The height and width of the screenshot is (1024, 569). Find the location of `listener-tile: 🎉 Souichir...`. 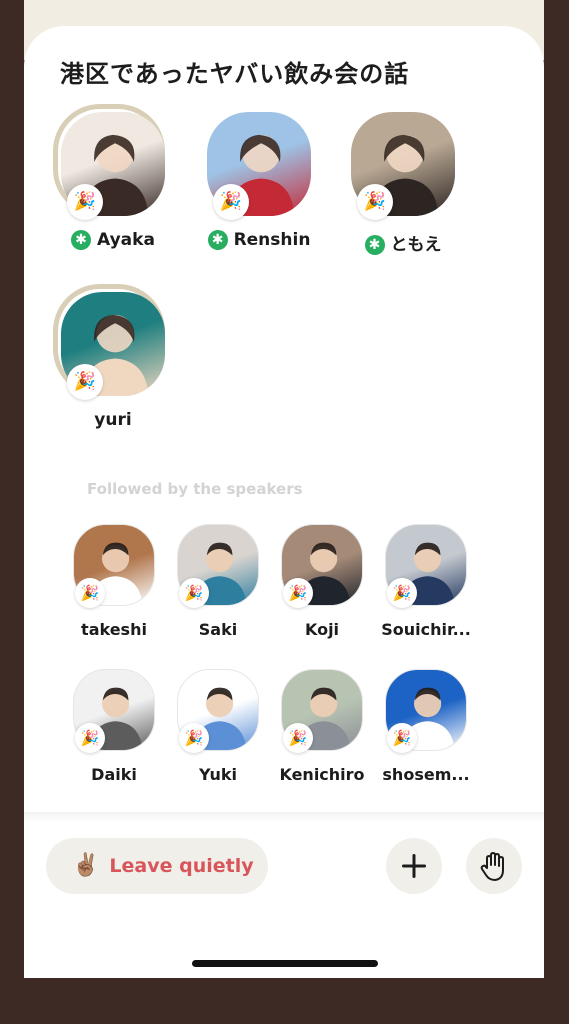

listener-tile: 🎉 Souichir... is located at coordinates (426, 589).